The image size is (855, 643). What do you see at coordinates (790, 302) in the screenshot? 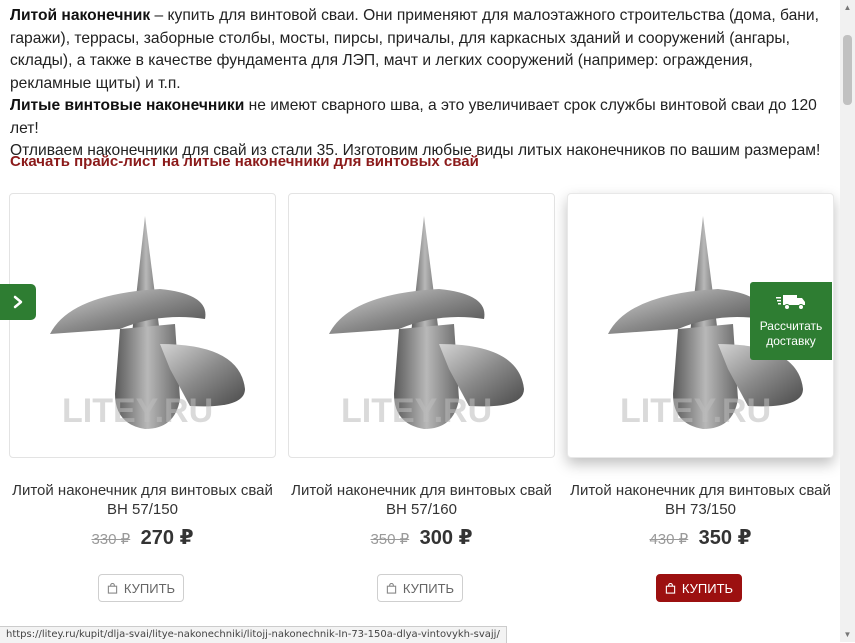
I see `truck-icon` at bounding box center [790, 302].